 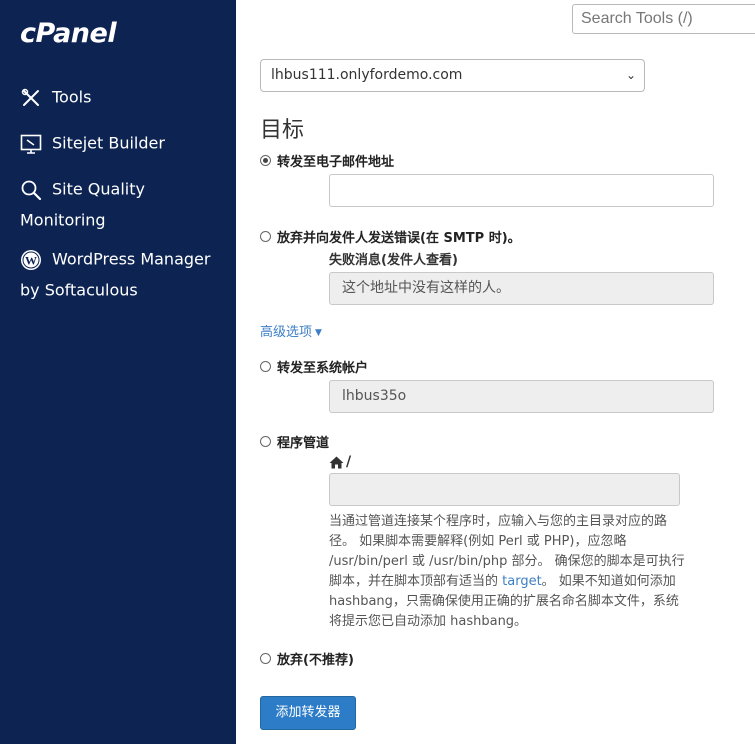 What do you see at coordinates (122, 274) in the screenshot?
I see `sidebar-item-wordpress-manager: W WordPress Manager by Softaculous` at bounding box center [122, 274].